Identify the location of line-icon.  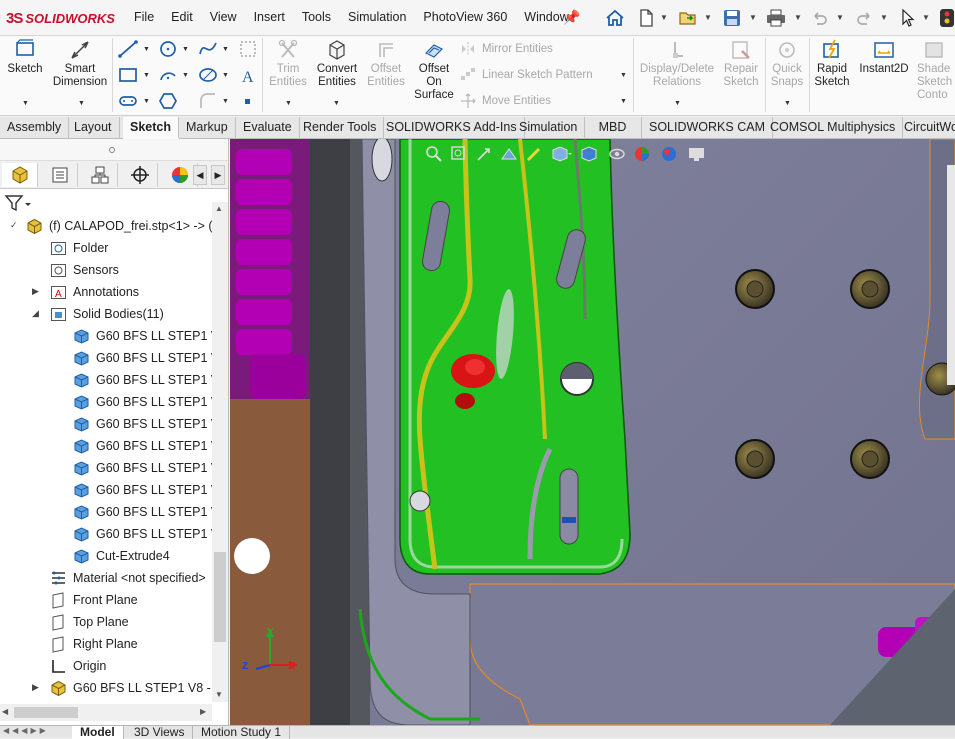
(128, 49).